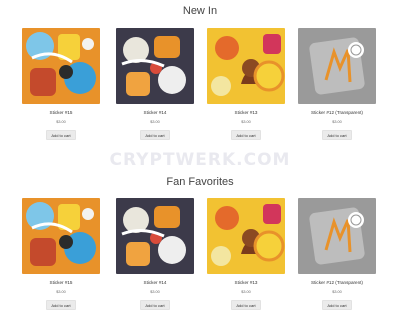  What do you see at coordinates (200, 160) in the screenshot?
I see `watermark: CRYPTWERK.COM` at bounding box center [200, 160].